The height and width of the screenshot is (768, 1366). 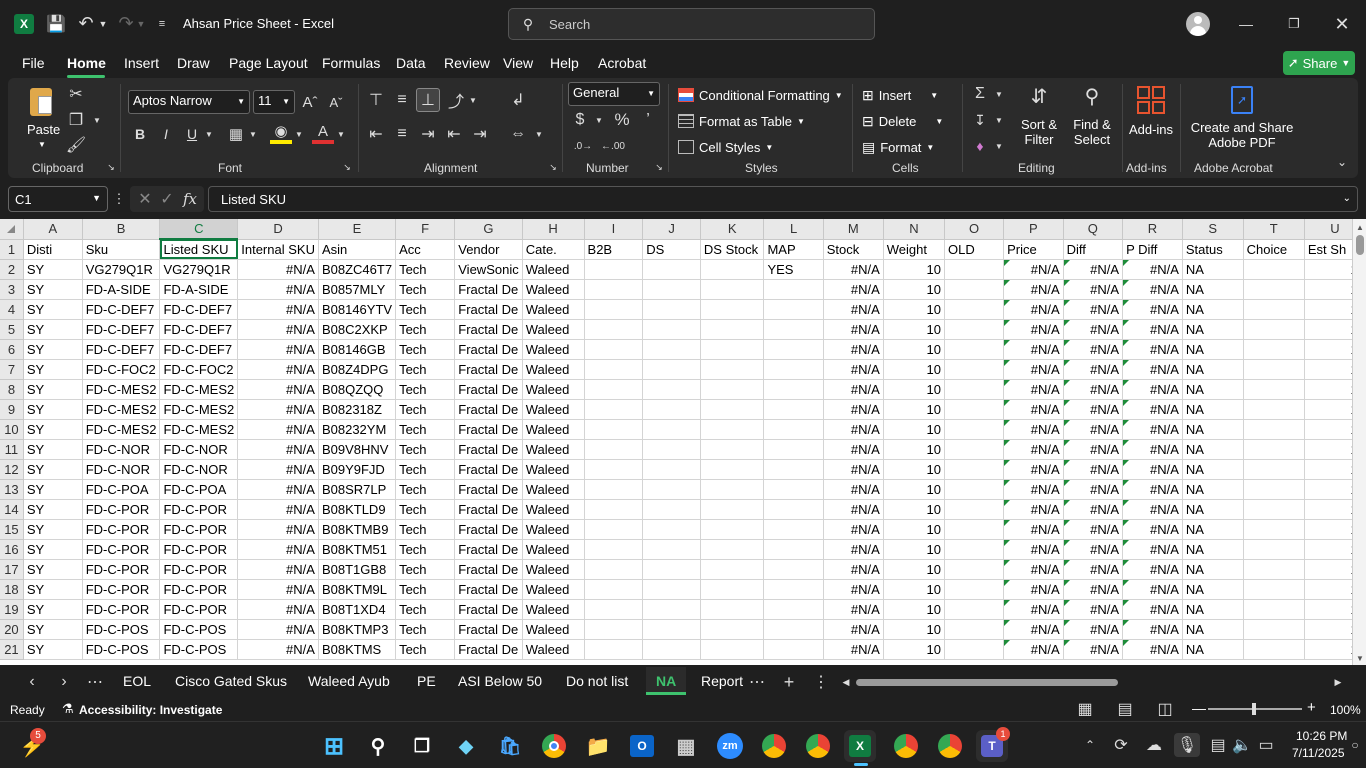 What do you see at coordinates (789, 682) in the screenshot?
I see `add-sheet-icon: +` at bounding box center [789, 682].